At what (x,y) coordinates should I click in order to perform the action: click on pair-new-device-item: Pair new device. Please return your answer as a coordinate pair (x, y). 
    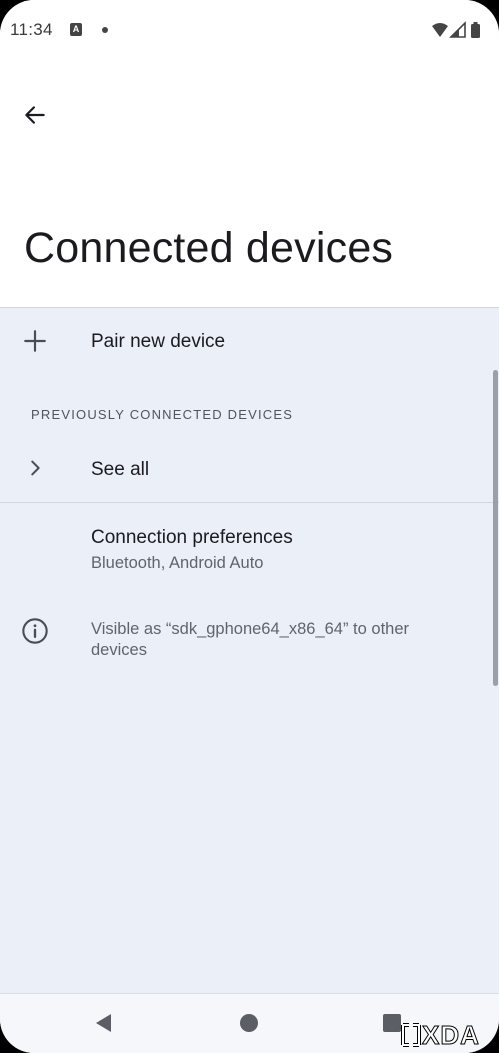
    Looking at the image, I should click on (249, 342).